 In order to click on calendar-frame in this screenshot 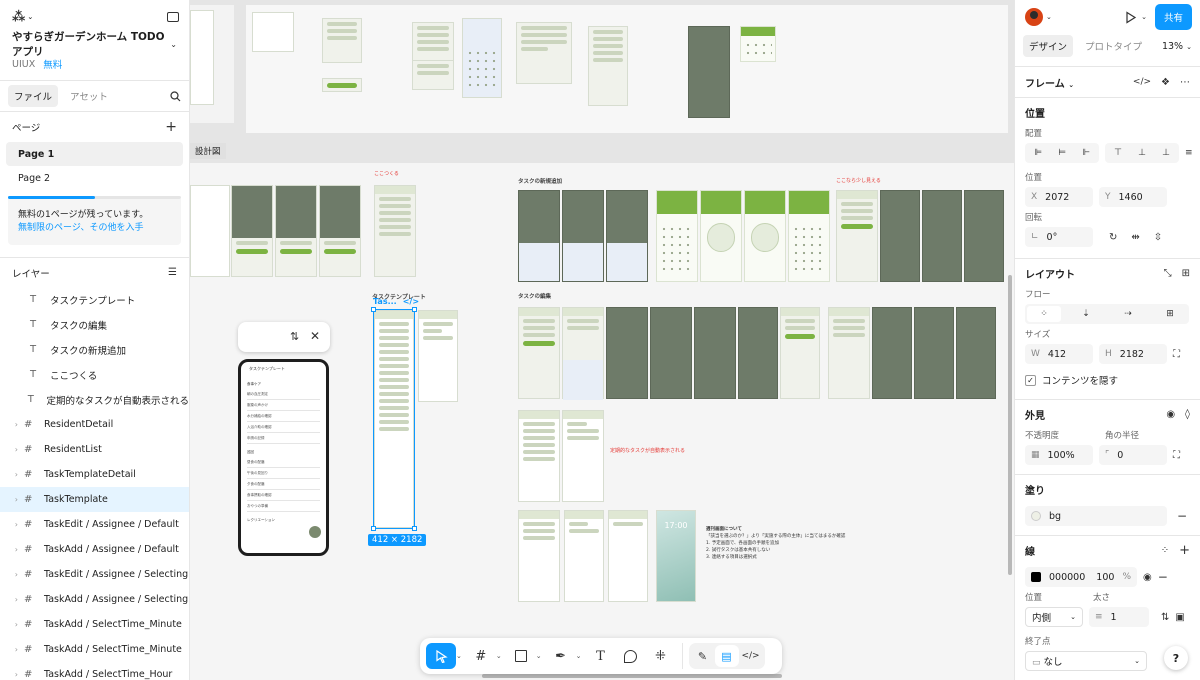, I will do `click(677, 236)`.